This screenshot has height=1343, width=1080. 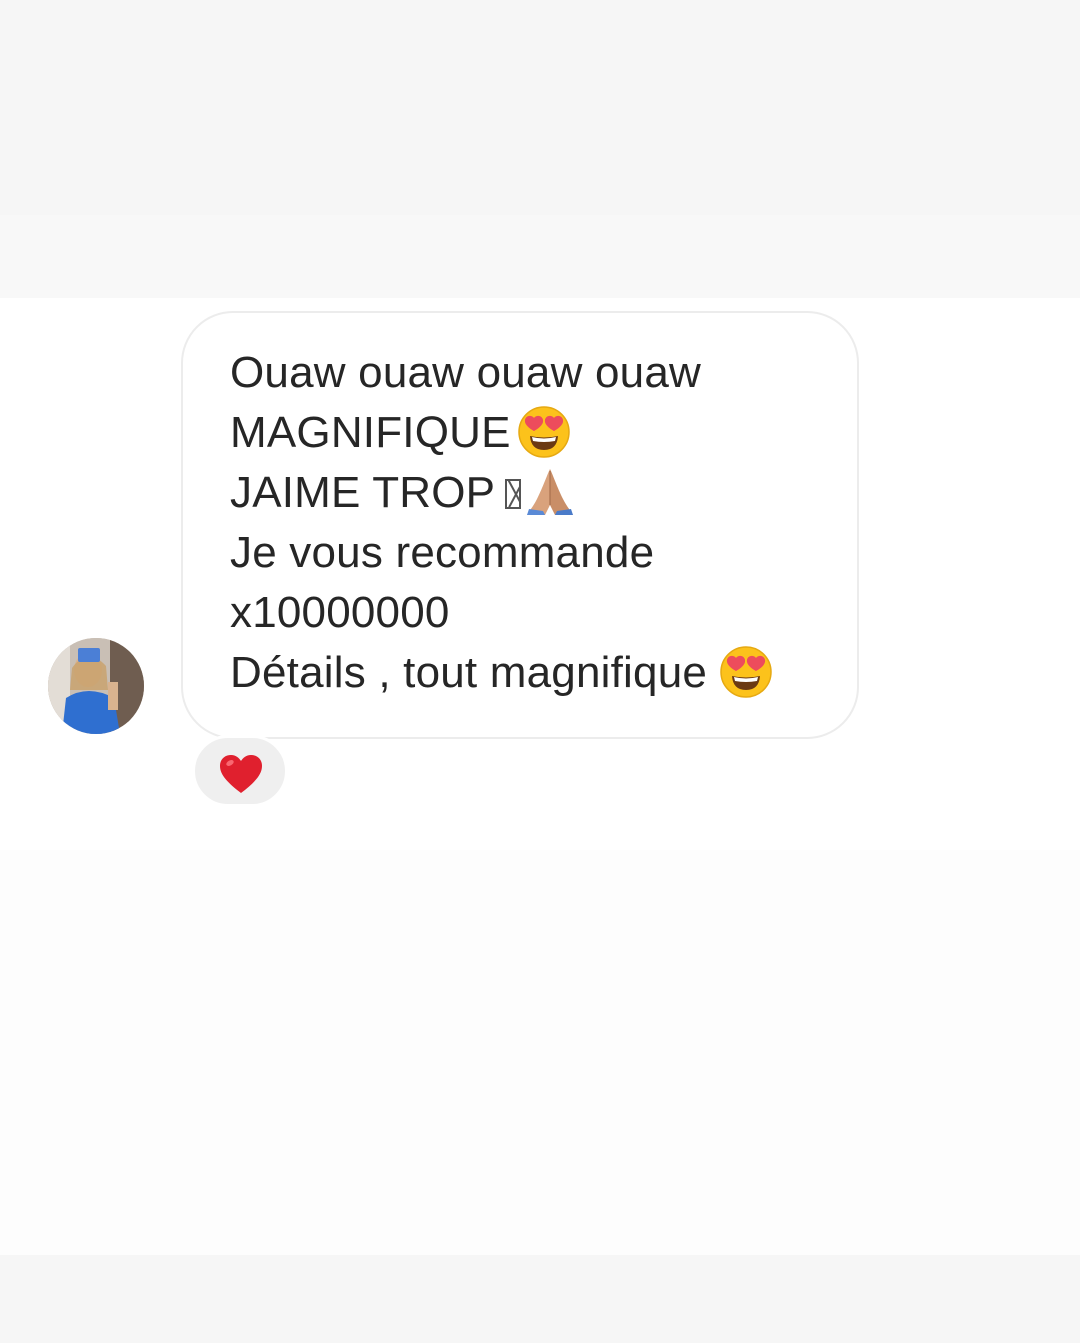 I want to click on red-heart-icon, so click(x=241, y=774).